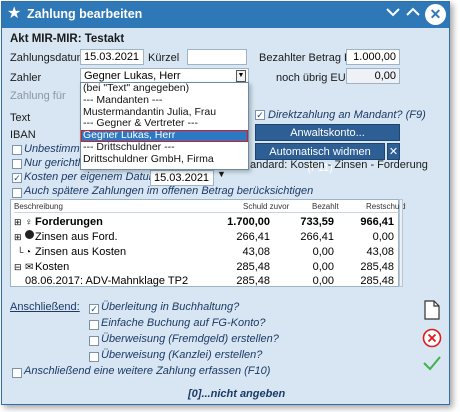  I want to click on iban-label: IBAN, so click(23, 135).